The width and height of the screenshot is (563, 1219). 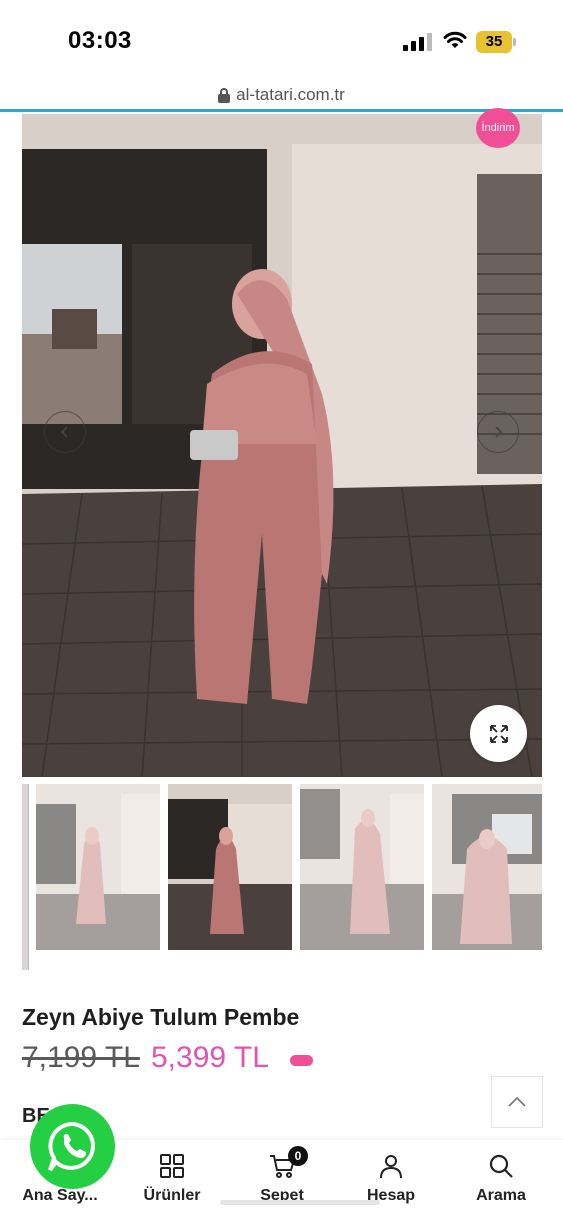 I want to click on sale-price: 5,399 TL, so click(x=210, y=1057).